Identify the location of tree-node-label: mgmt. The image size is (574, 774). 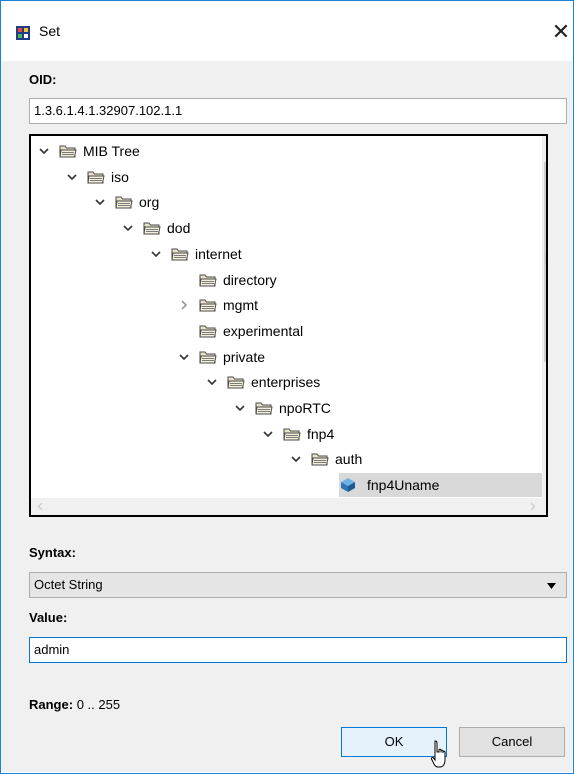
(240, 305).